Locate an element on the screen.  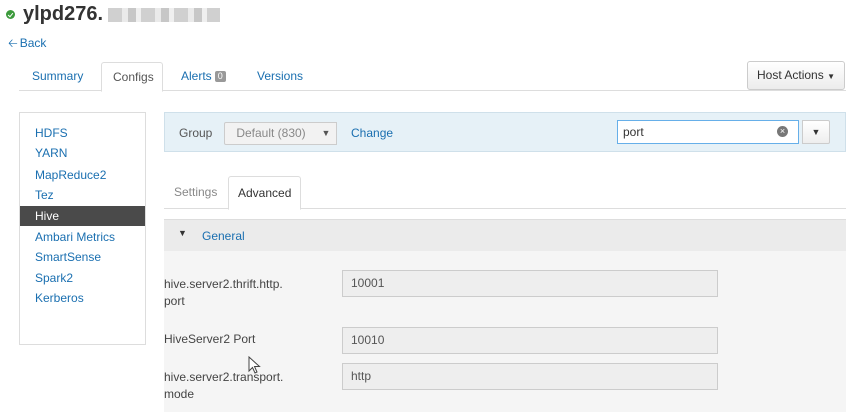
tab-versions: Versions is located at coordinates (280, 76).